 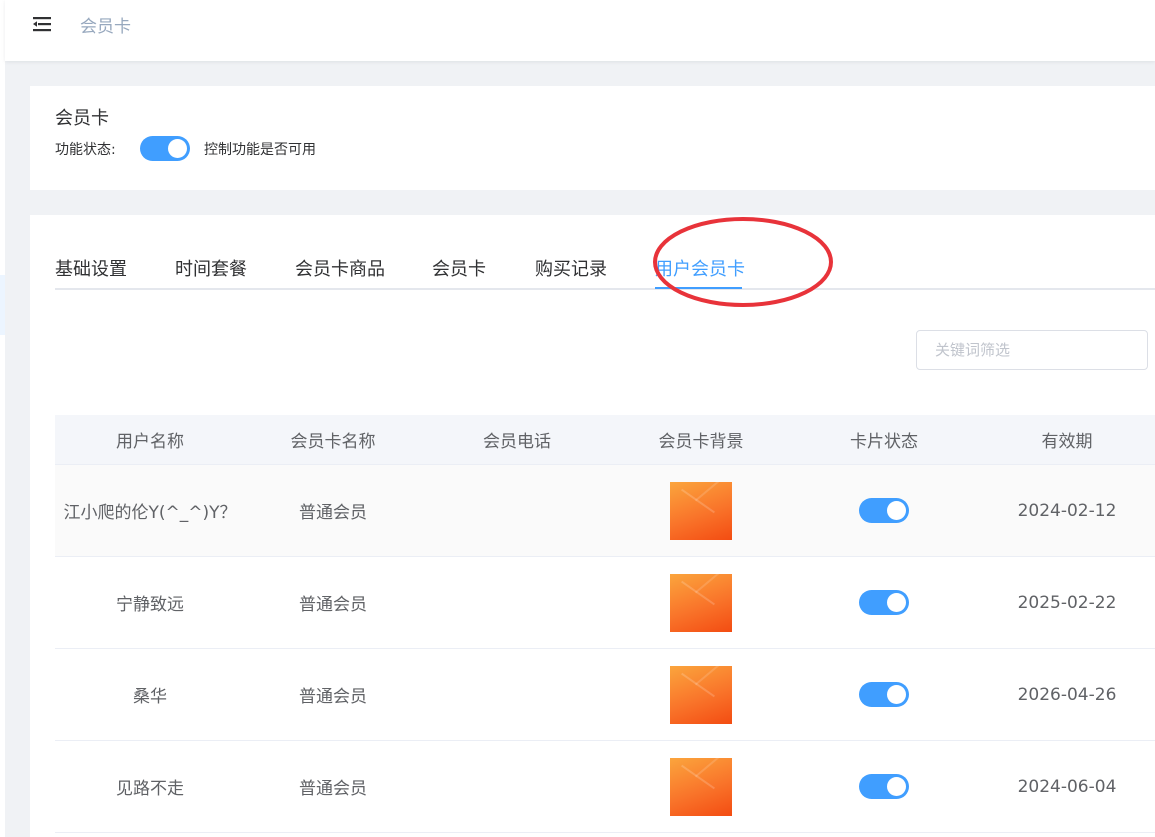 What do you see at coordinates (150, 697) in the screenshot?
I see `cell-user-name: 桑华` at bounding box center [150, 697].